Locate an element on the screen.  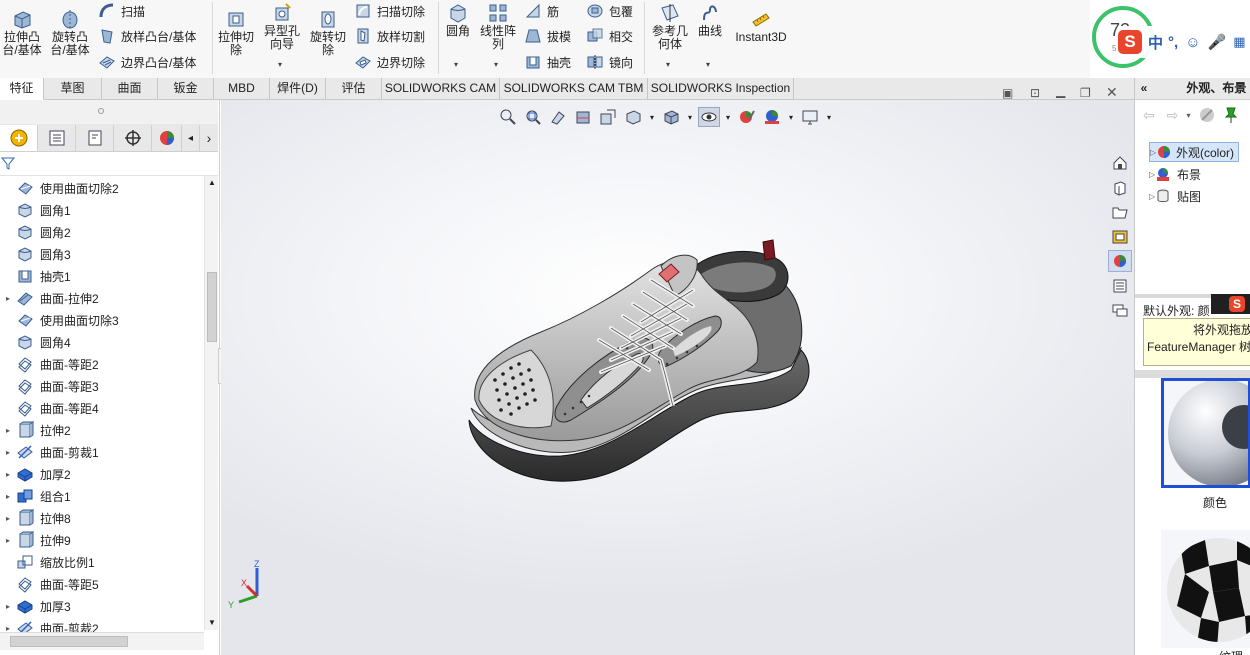
curves-dropdown-icon: ▾ is located at coordinates (708, 64).